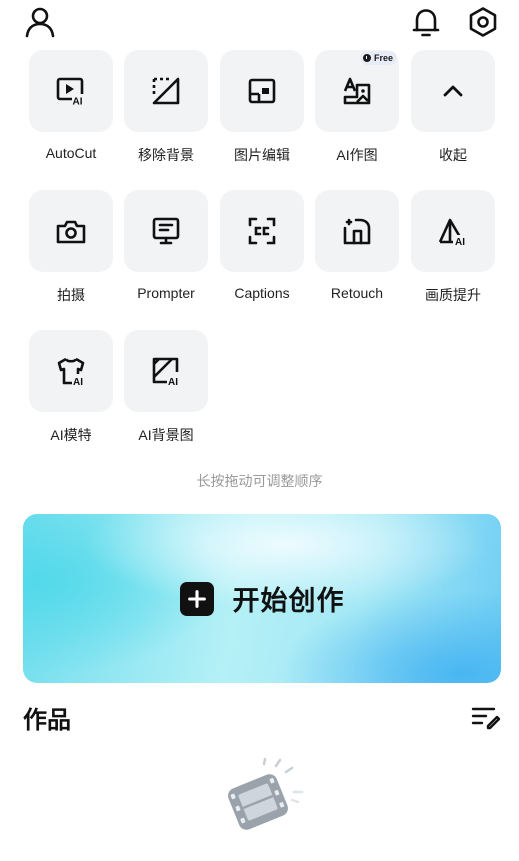  I want to click on tool-ai-drawing: Free AI作图, so click(357, 107).